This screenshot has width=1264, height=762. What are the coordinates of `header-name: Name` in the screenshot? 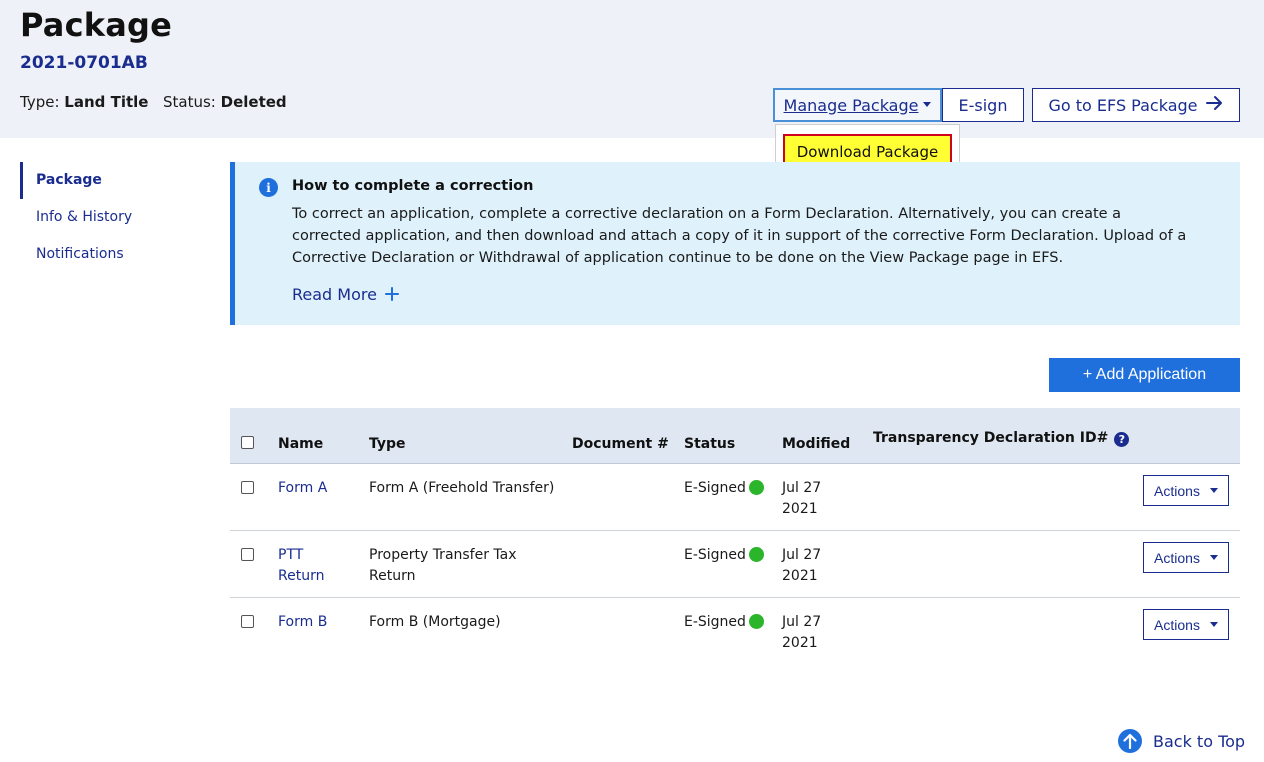 It's located at (301, 444).